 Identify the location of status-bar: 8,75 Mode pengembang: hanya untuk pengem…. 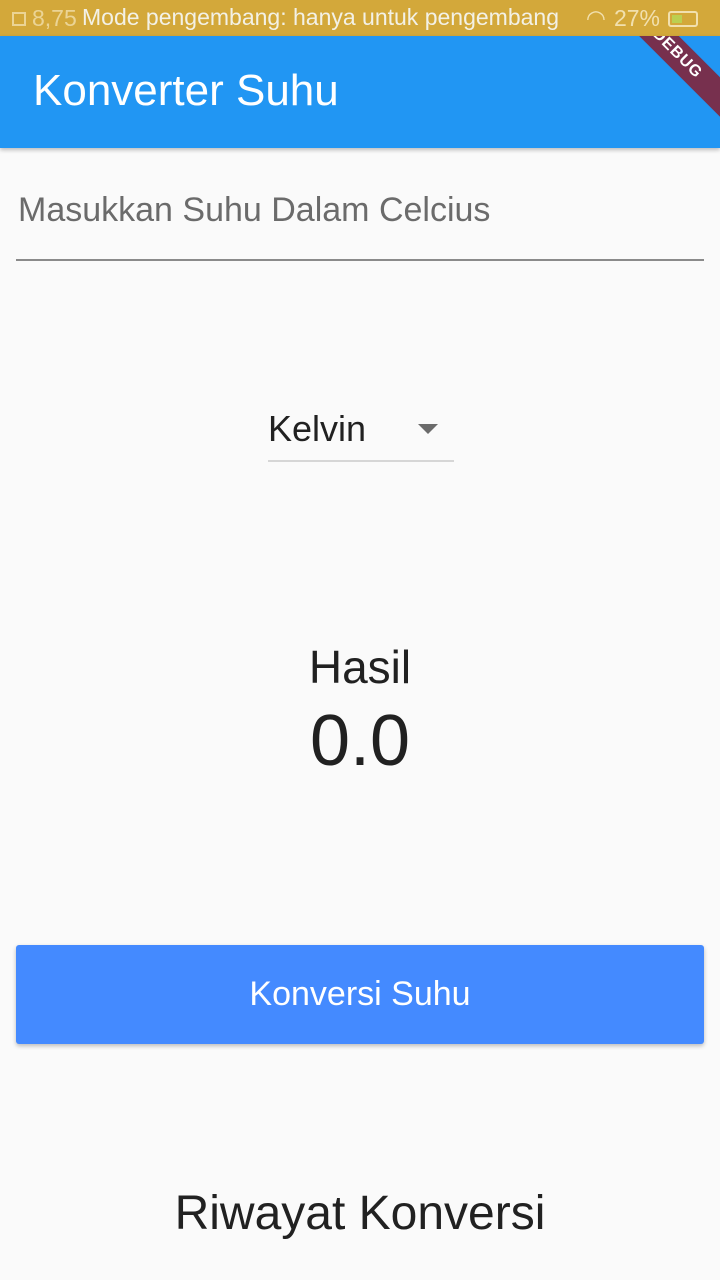
(360, 18).